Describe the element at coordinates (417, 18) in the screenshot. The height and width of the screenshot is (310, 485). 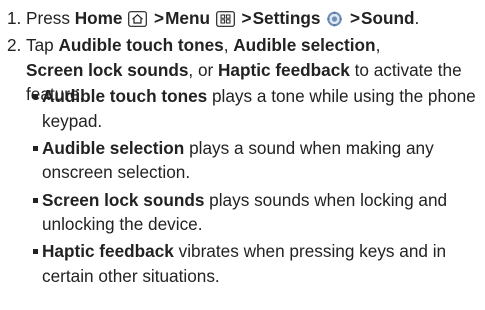
I see `step-1-period: .` at that location.